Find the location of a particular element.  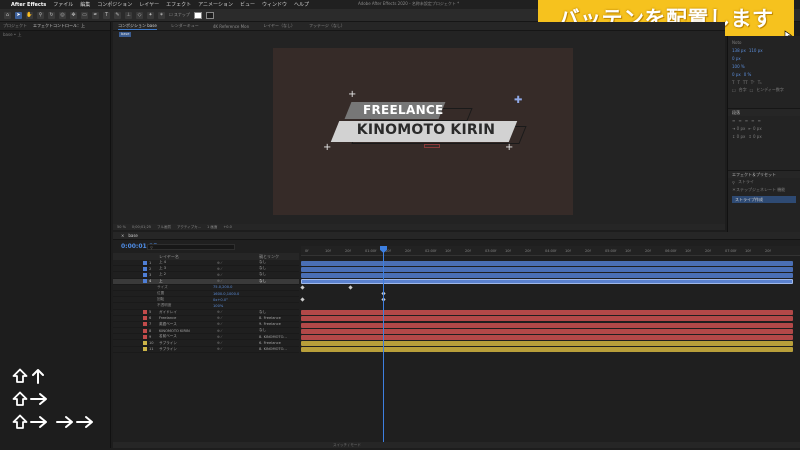

paragraph-panel-title: 段落 is located at coordinates (764, 112).